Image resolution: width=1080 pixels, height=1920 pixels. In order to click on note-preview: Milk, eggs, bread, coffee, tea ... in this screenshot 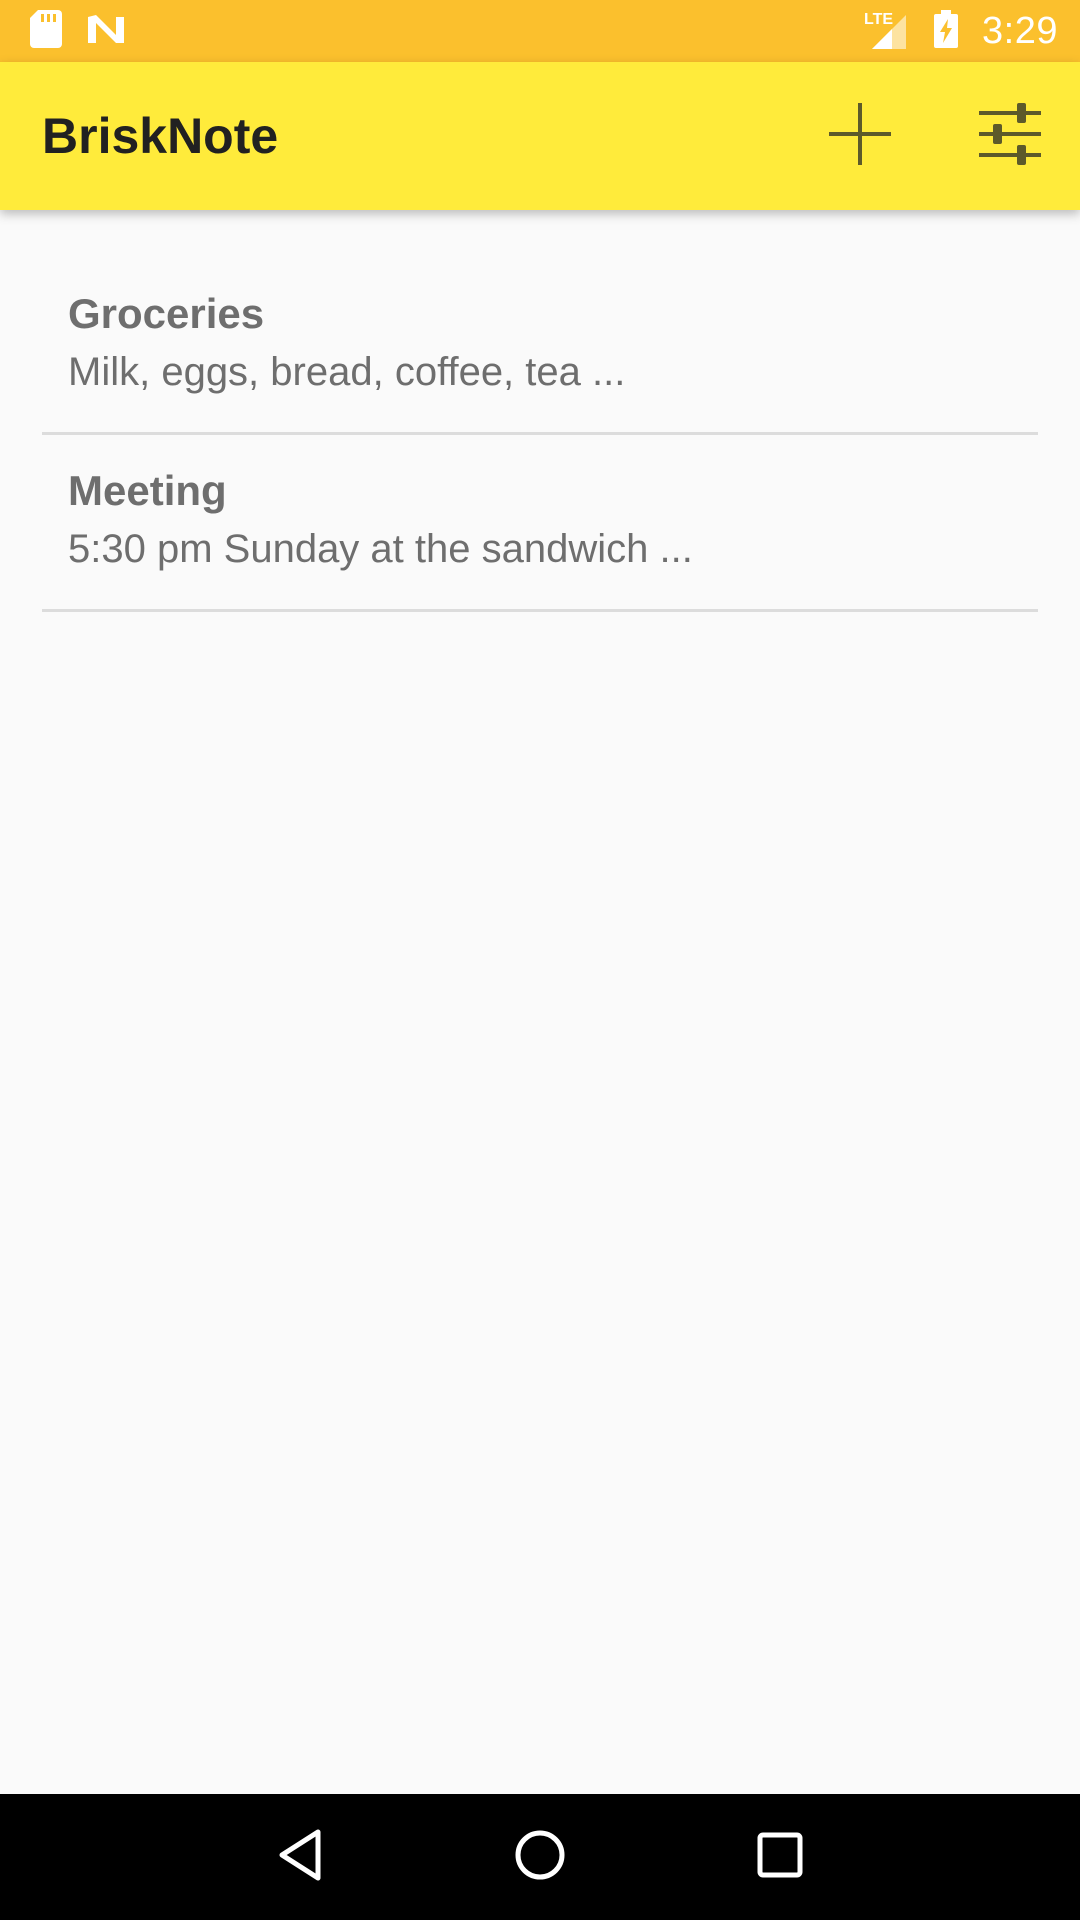, I will do `click(347, 372)`.